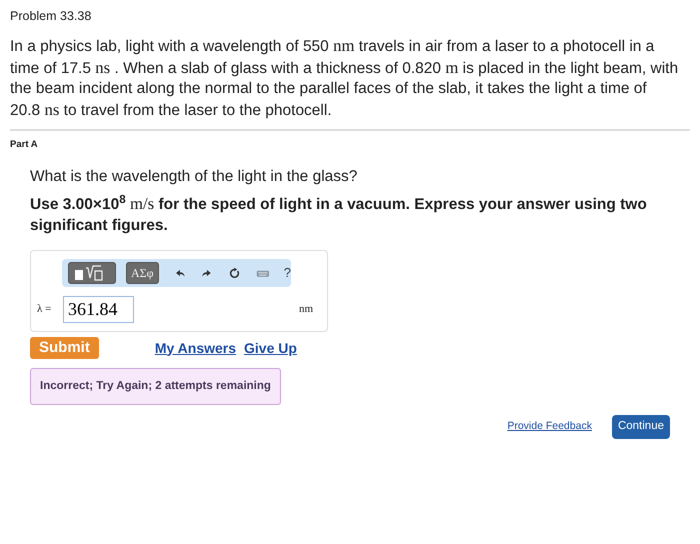  What do you see at coordinates (549, 427) in the screenshot?
I see `feedback-link: Provide Feedback` at bounding box center [549, 427].